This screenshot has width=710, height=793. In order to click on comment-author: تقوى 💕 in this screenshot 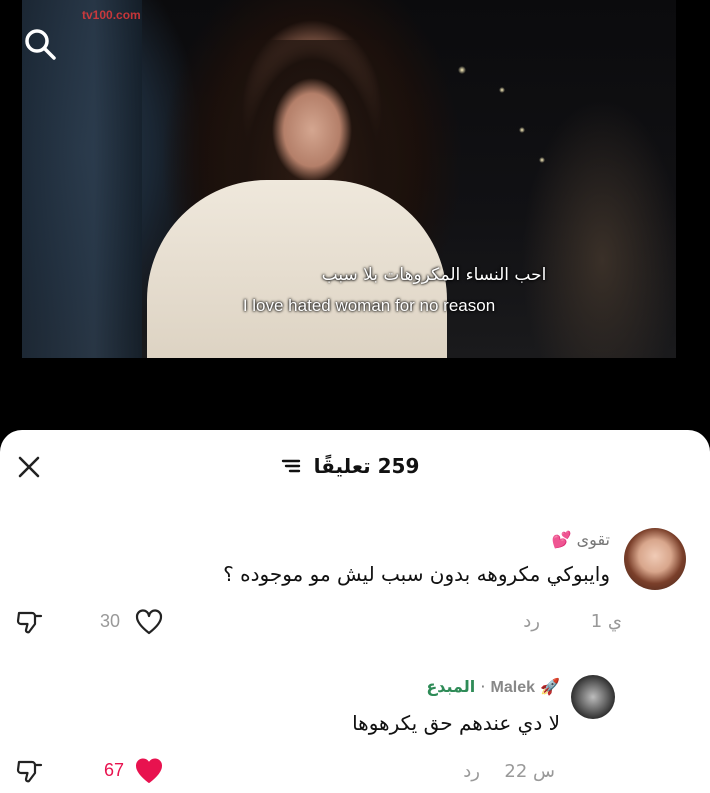, I will do `click(581, 539)`.